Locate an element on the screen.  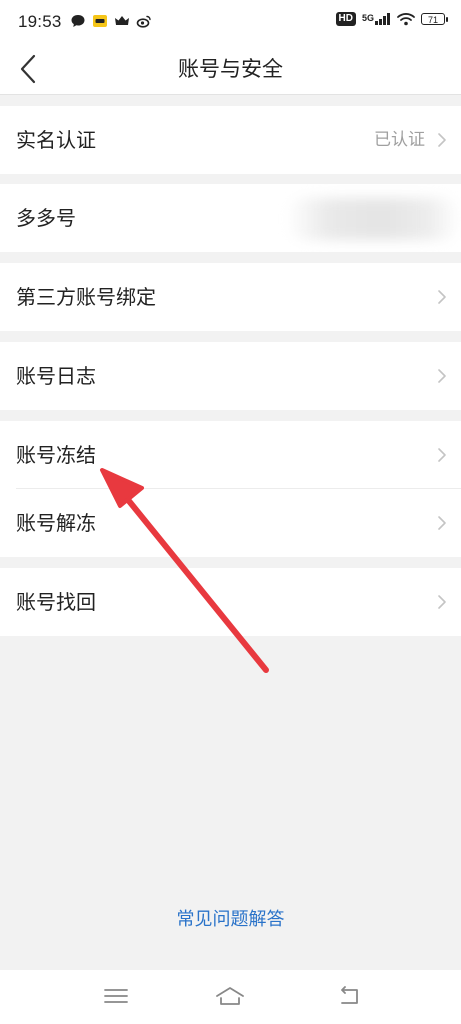
cell-signal-group: 5G is located at coordinates (376, 19).